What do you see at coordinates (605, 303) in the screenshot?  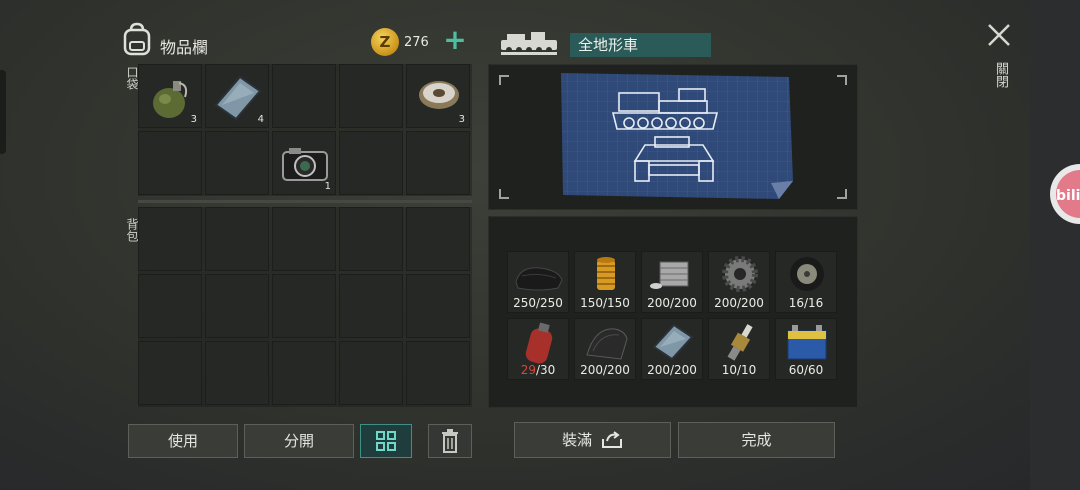 I see `part-count: 150/150` at bounding box center [605, 303].